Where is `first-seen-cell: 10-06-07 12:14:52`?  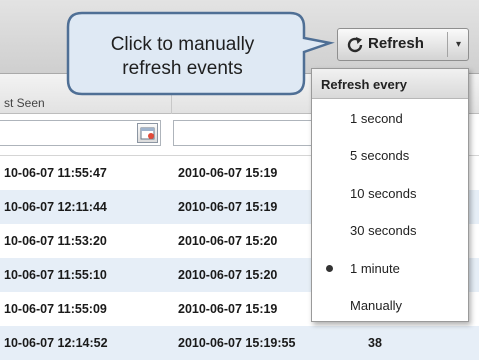
first-seen-cell: 10-06-07 12:14:52 is located at coordinates (56, 343).